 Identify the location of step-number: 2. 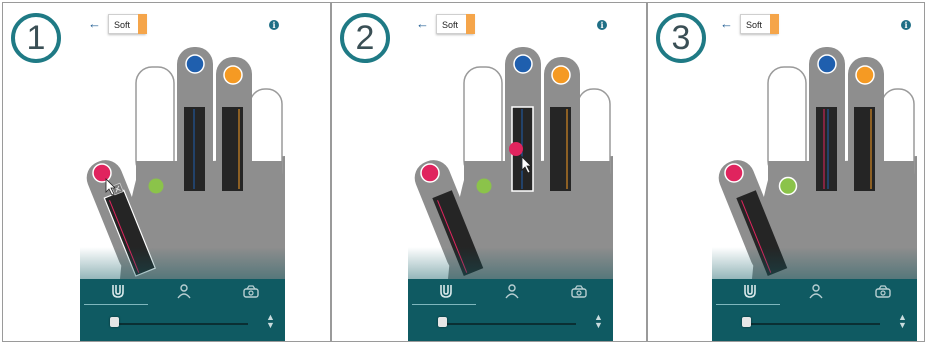
(365, 38).